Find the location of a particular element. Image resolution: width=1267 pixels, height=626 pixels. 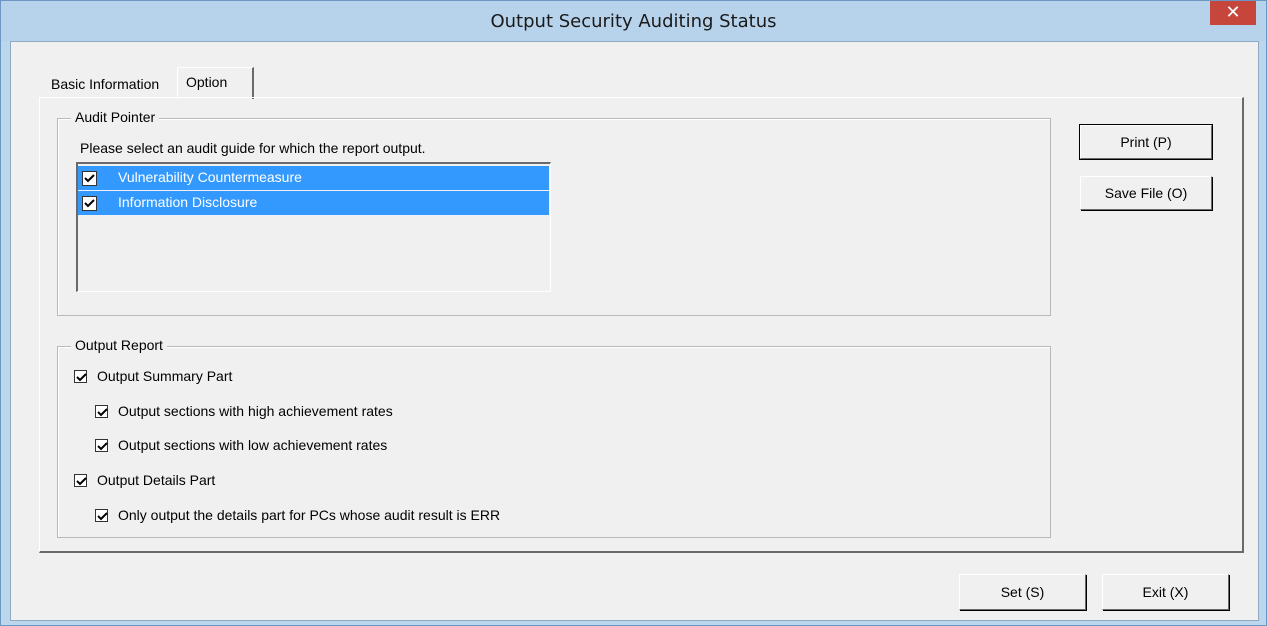

list-item-information-disclosure: Information Disclosure is located at coordinates (313, 203).